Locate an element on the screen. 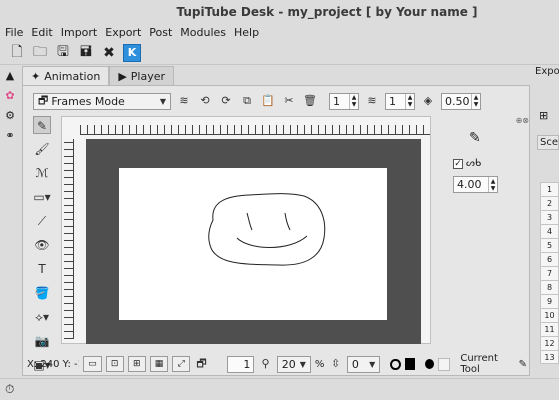 Image resolution: width=559 pixels, height=400 pixels. table-row: 11 is located at coordinates (549, 329).